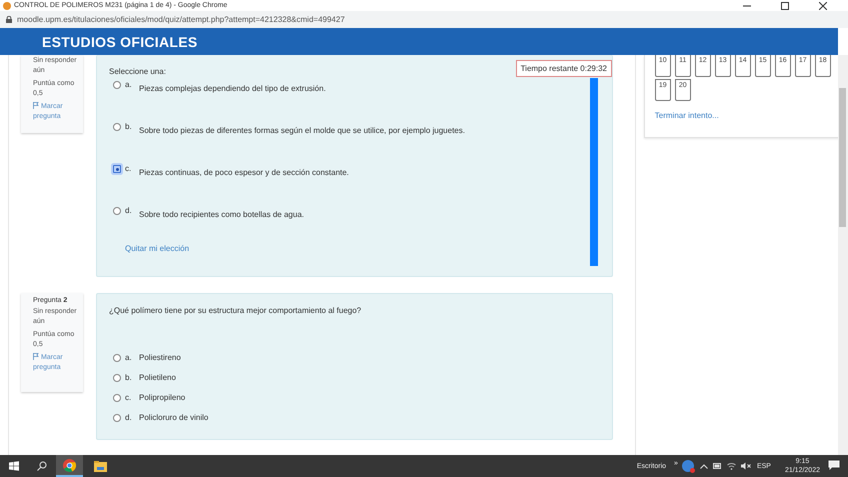 The width and height of the screenshot is (848, 477). What do you see at coordinates (162, 397) in the screenshot?
I see `option-text: Polipropileno` at bounding box center [162, 397].